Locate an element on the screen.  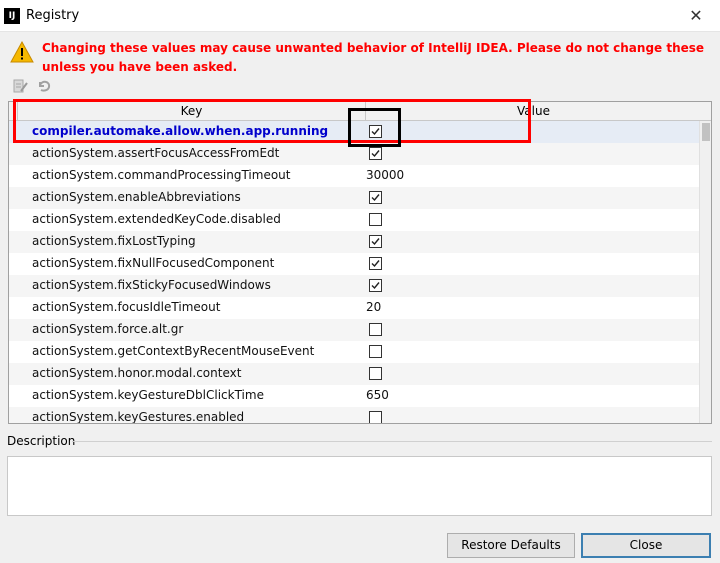
table-row: actionSystem.fixNullFocusedComponent is located at coordinates (354, 264).